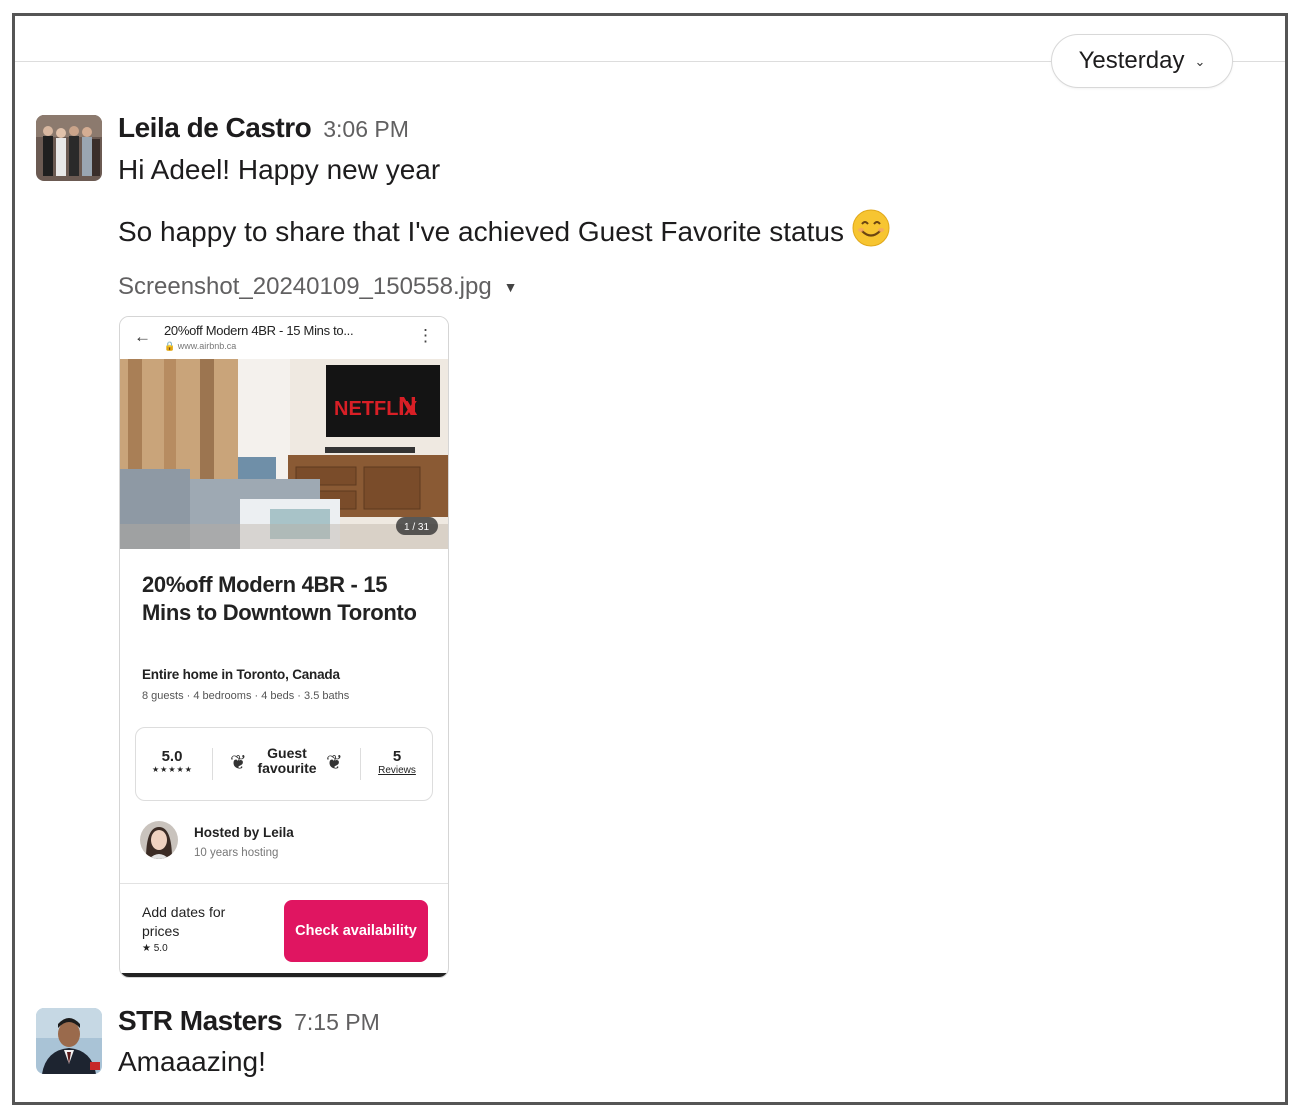 The height and width of the screenshot is (1107, 1297). I want to click on add-dates-text: Add dates for prices, so click(184, 921).